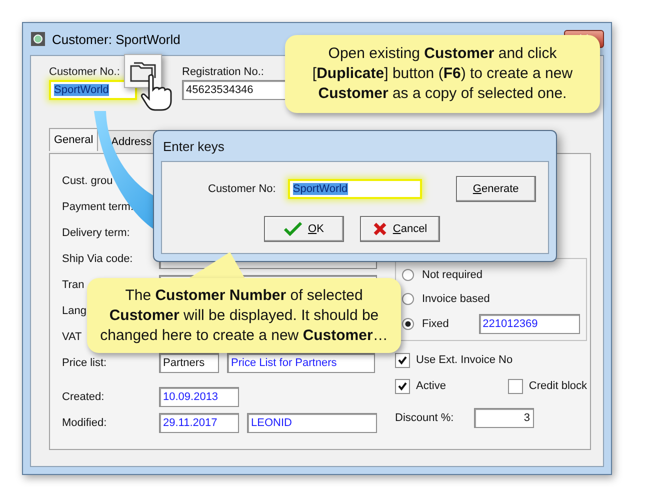 The width and height of the screenshot is (648, 498). I want to click on price-list-name-field: Price List for Partners, so click(301, 363).